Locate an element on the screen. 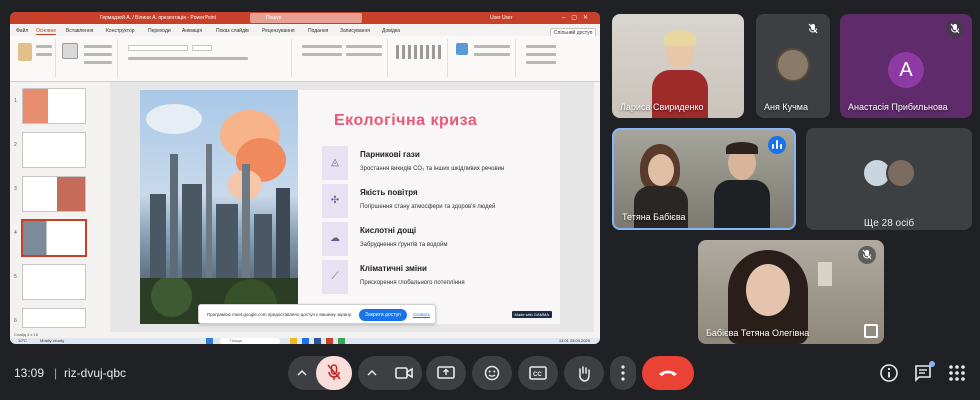 The height and width of the screenshot is (400, 980). present-screen-button is located at coordinates (446, 373).